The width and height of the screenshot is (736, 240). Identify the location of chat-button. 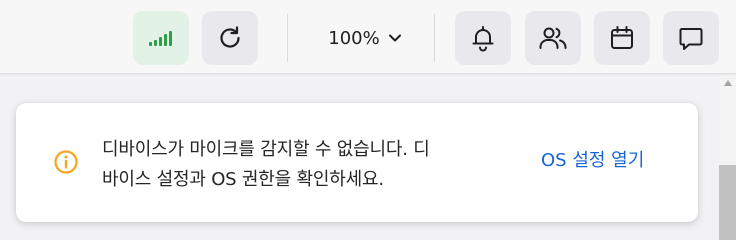
(691, 38).